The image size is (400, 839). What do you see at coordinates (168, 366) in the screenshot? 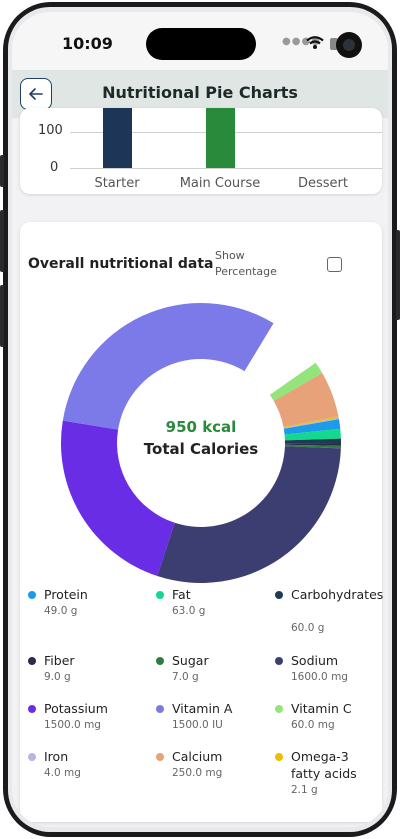
I see `slice-vitamin-a` at bounding box center [168, 366].